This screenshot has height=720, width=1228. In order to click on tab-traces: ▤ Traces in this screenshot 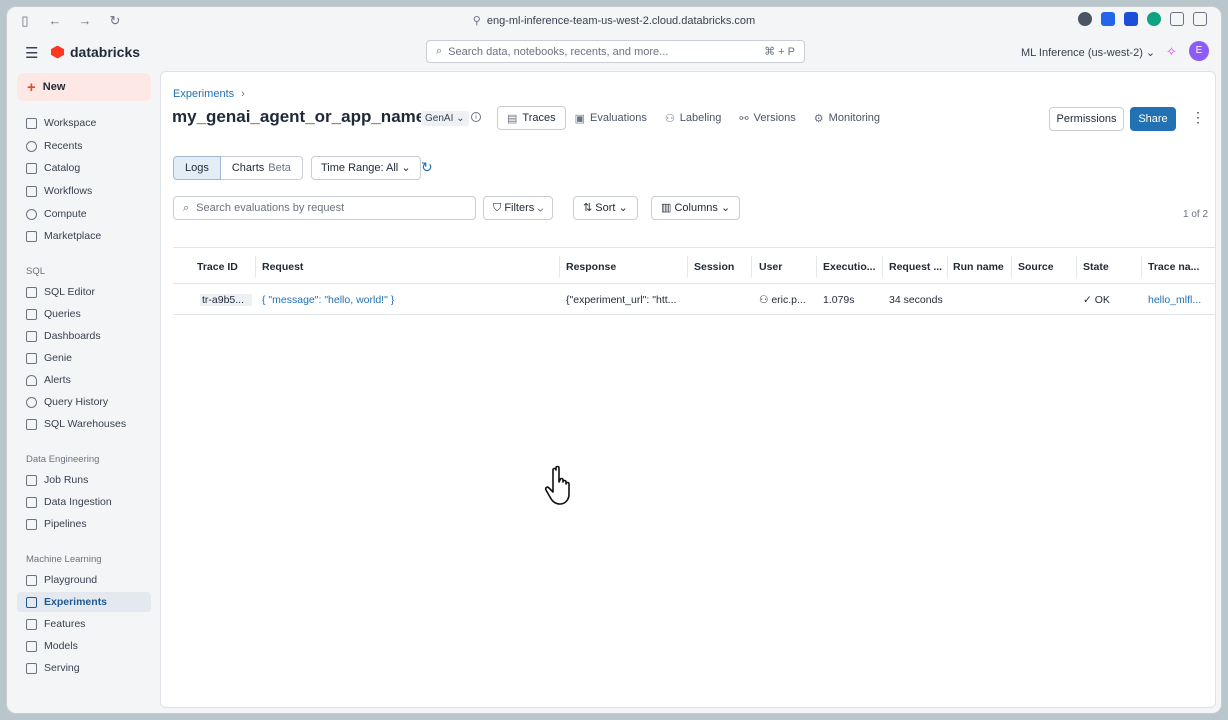, I will do `click(531, 118)`.